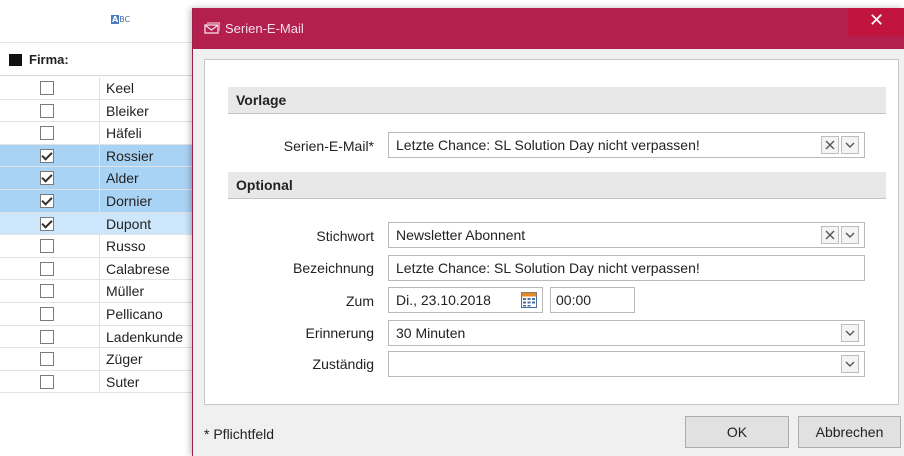 Image resolution: width=904 pixels, height=456 pixels. Describe the element at coordinates (129, 200) in the screenshot. I see `company-name: Dornier` at that location.